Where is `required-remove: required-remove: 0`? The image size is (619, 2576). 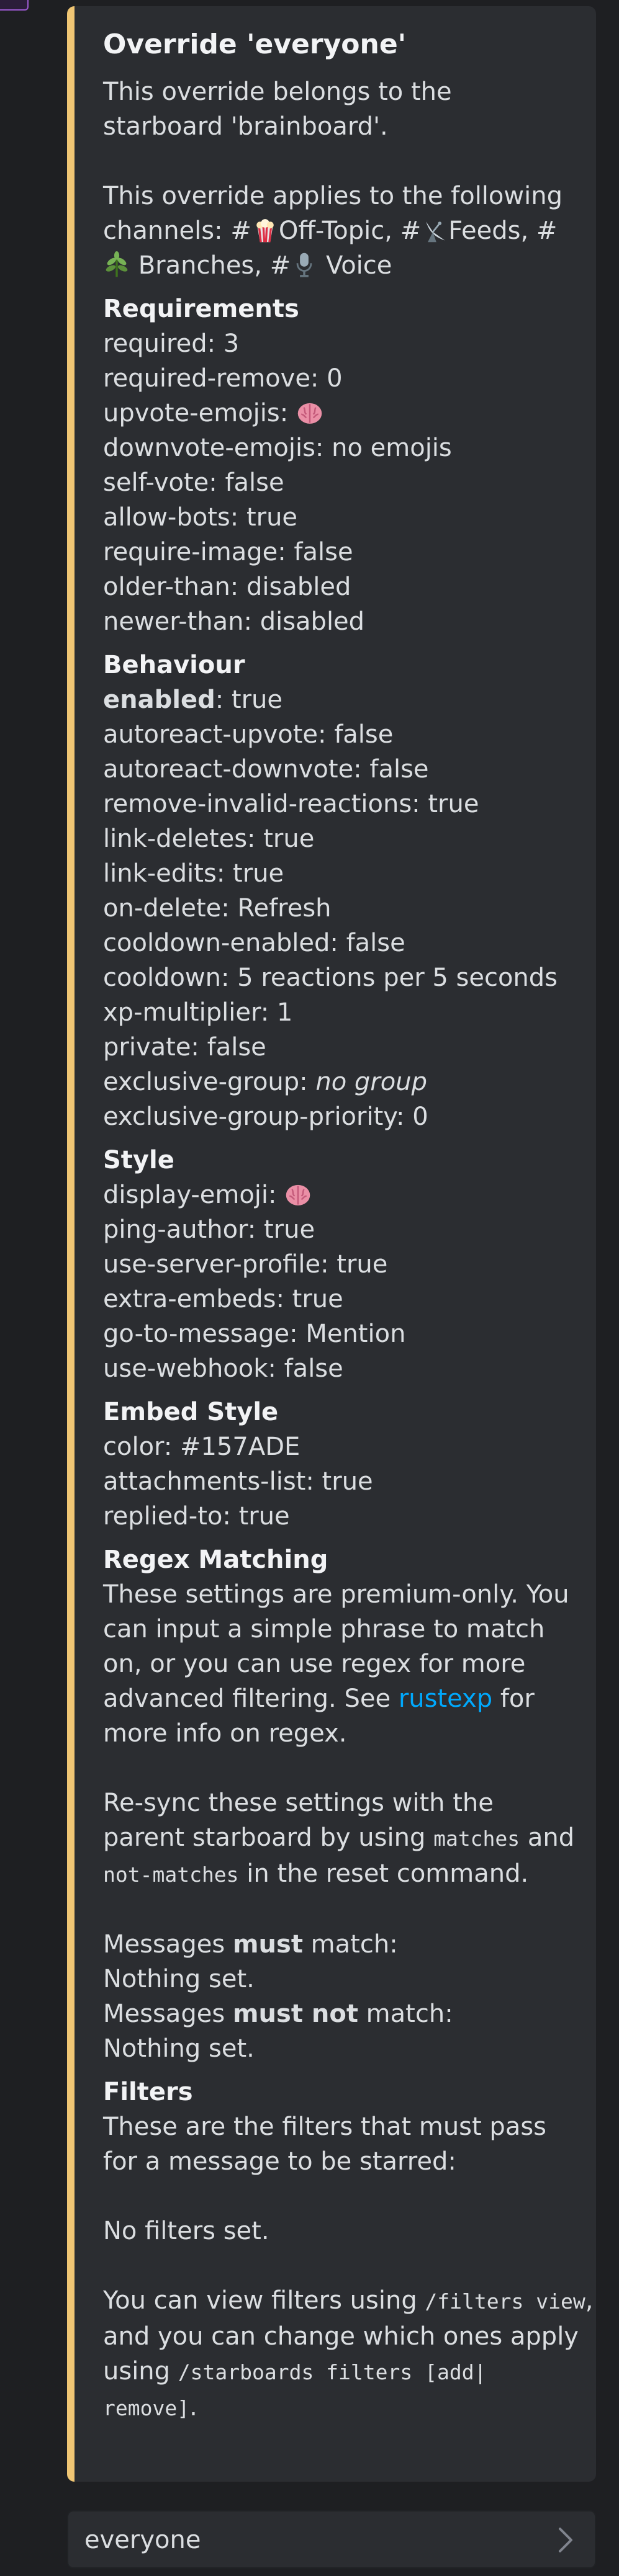 required-remove: required-remove: 0 is located at coordinates (223, 378).